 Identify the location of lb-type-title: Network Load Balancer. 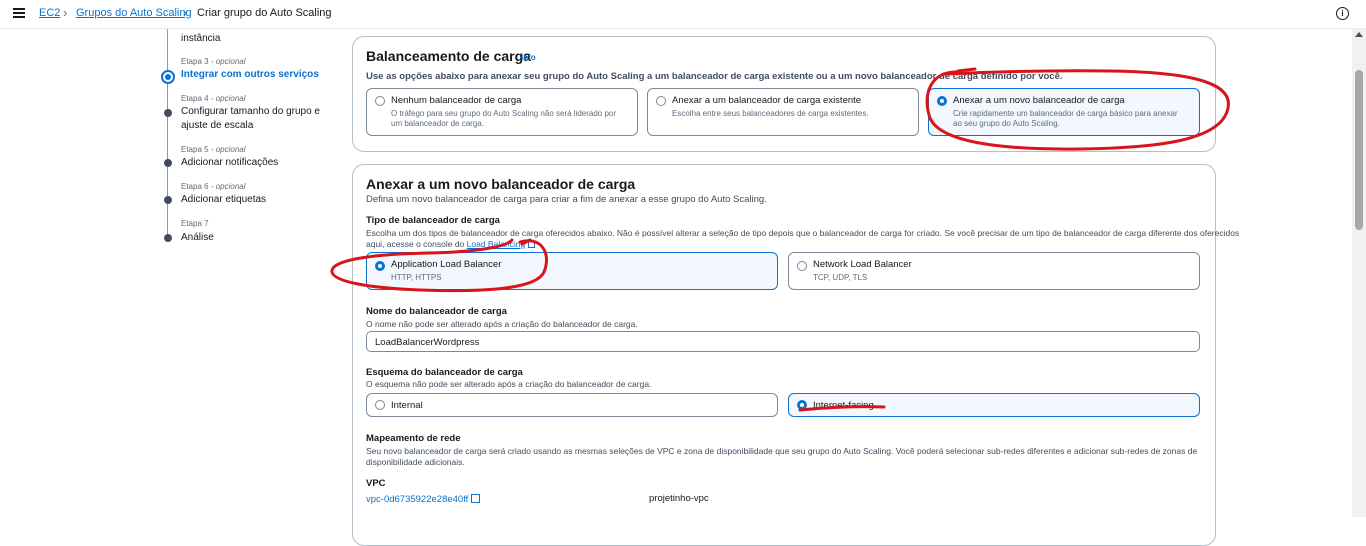
(862, 264).